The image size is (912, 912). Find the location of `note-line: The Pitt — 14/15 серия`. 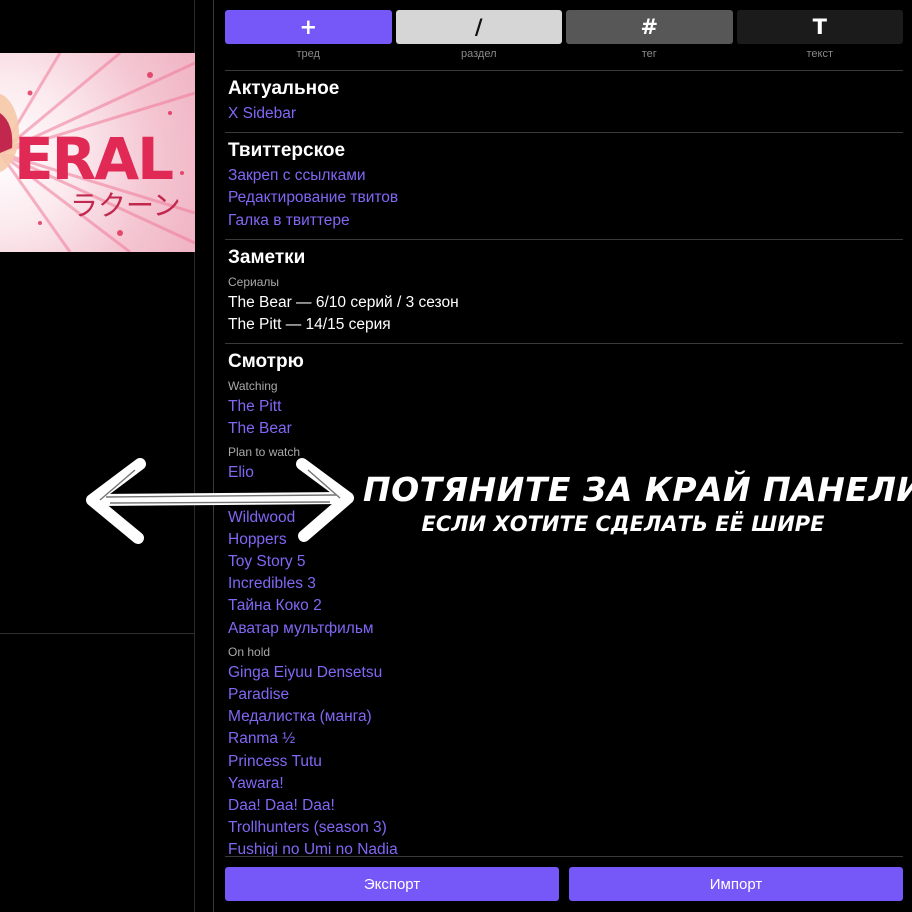

note-line: The Pitt — 14/15 серия is located at coordinates (309, 324).